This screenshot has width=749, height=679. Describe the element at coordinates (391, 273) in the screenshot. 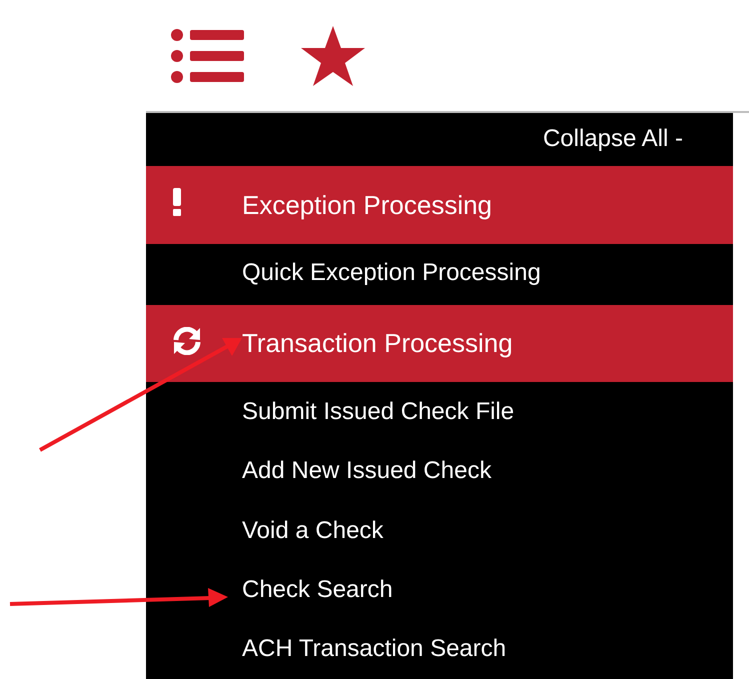

I see `menu-link: Quick Exception Processing` at that location.